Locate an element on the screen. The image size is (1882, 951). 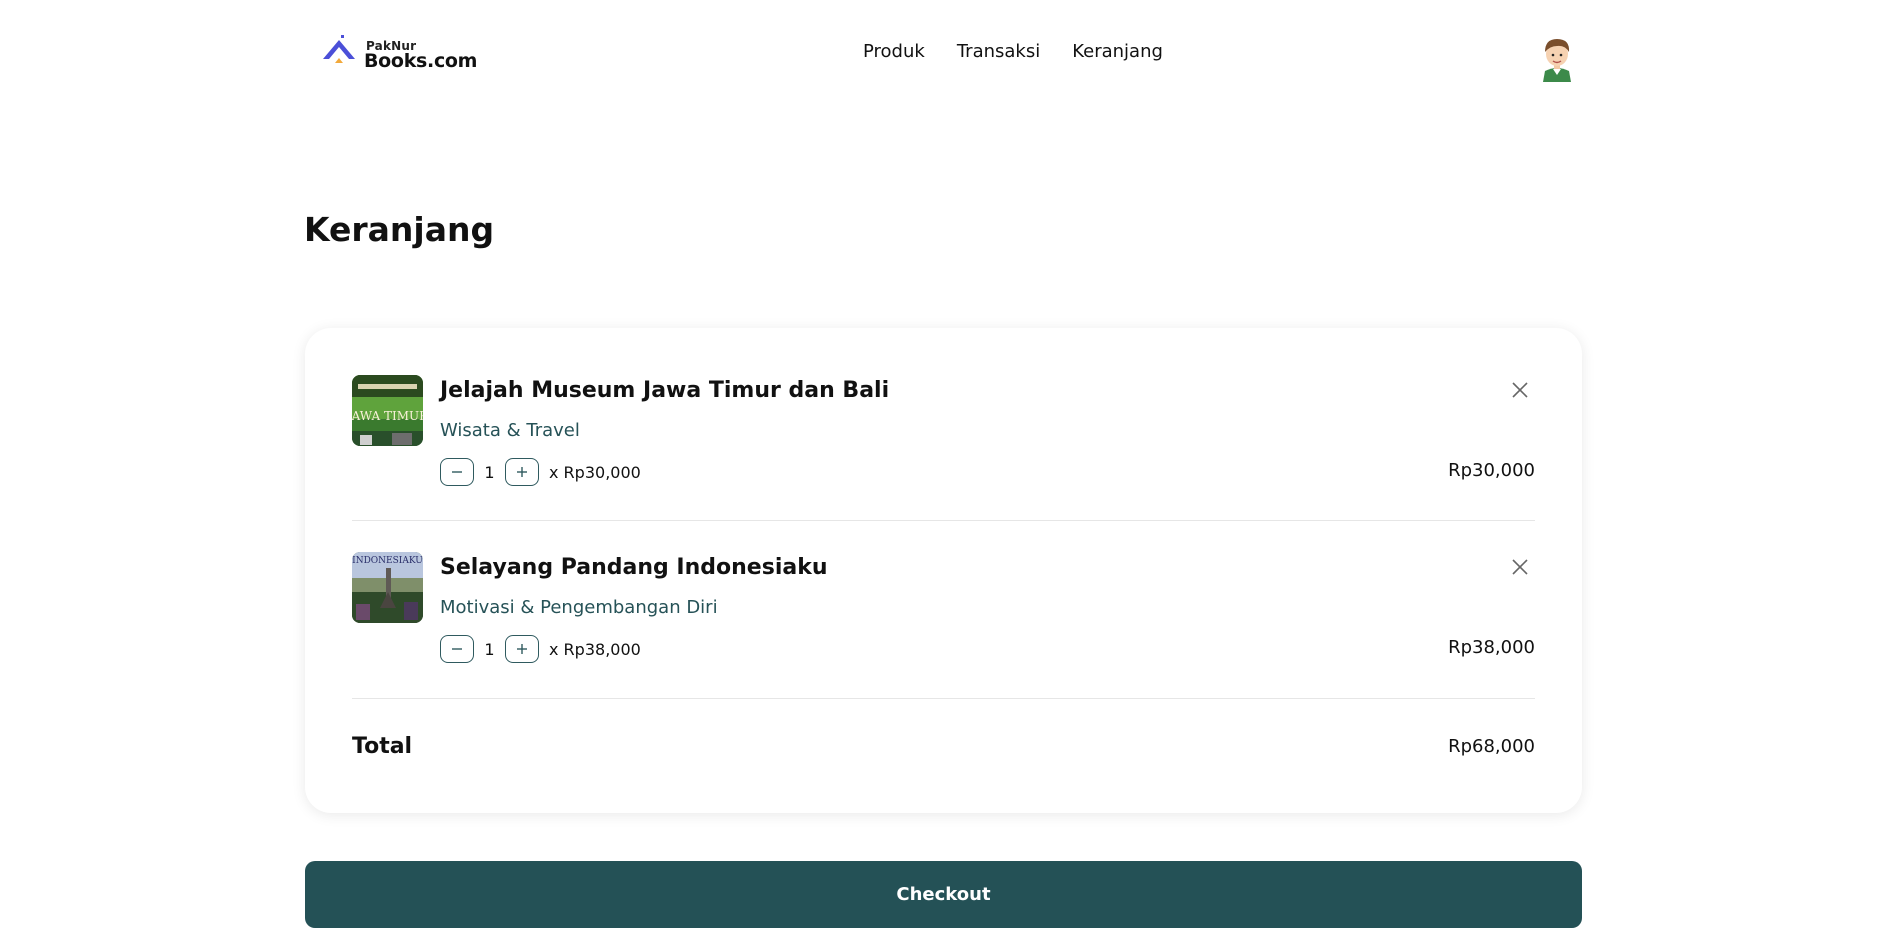
cover-title-text: JAWA TIMUR is located at coordinates (387, 416).